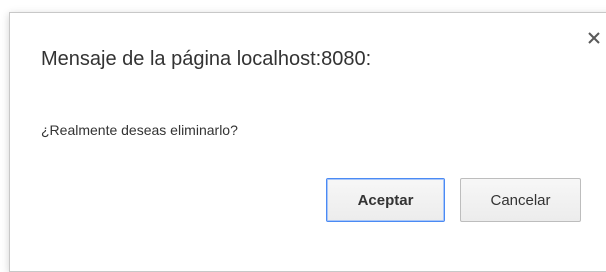  I want to click on dialog-message: ¿Realmente deseas eliminarlo?, so click(139, 130).